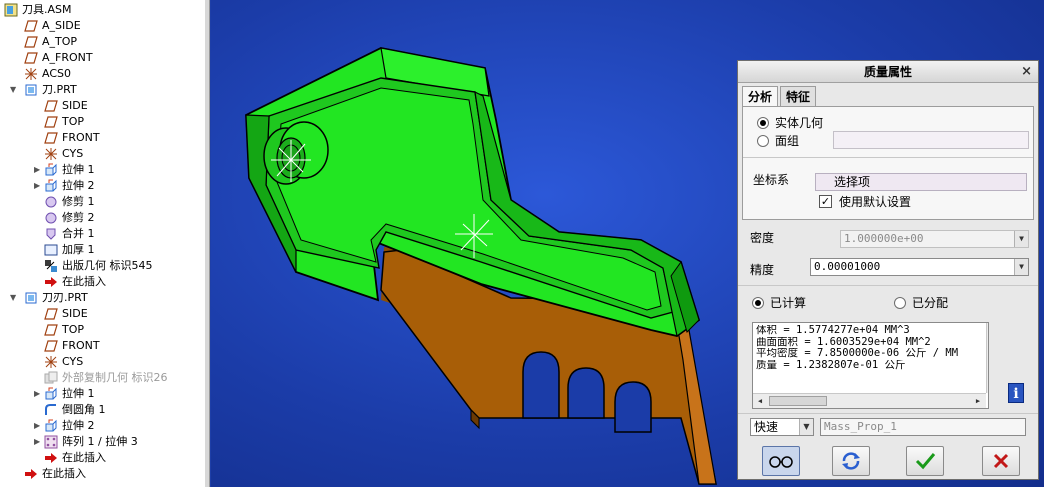 The height and width of the screenshot is (487, 1044). I want to click on dialog-title-bar: 质量属性 ×, so click(888, 72).